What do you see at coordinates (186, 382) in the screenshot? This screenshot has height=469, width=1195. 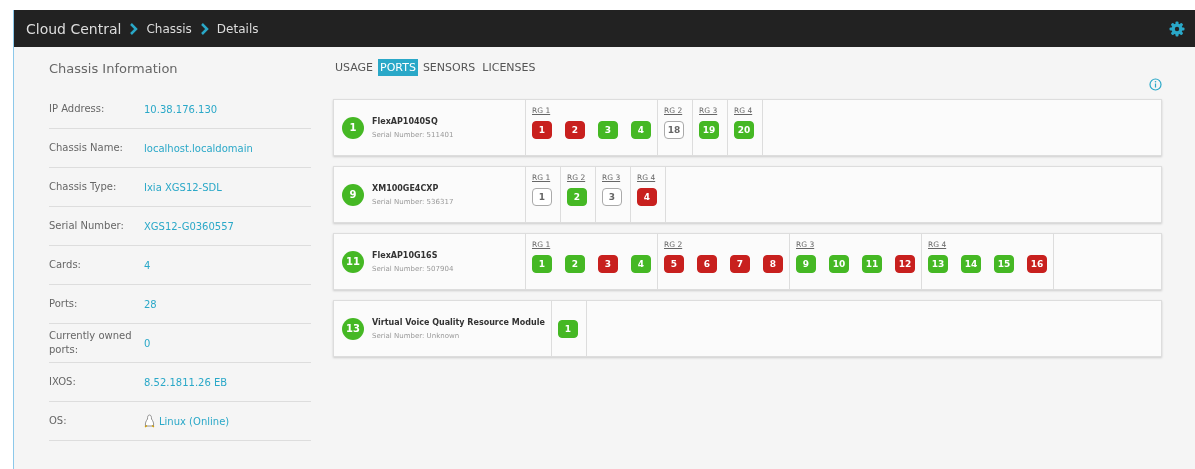 I see `field-value: 8.52.1811.26 EB` at bounding box center [186, 382].